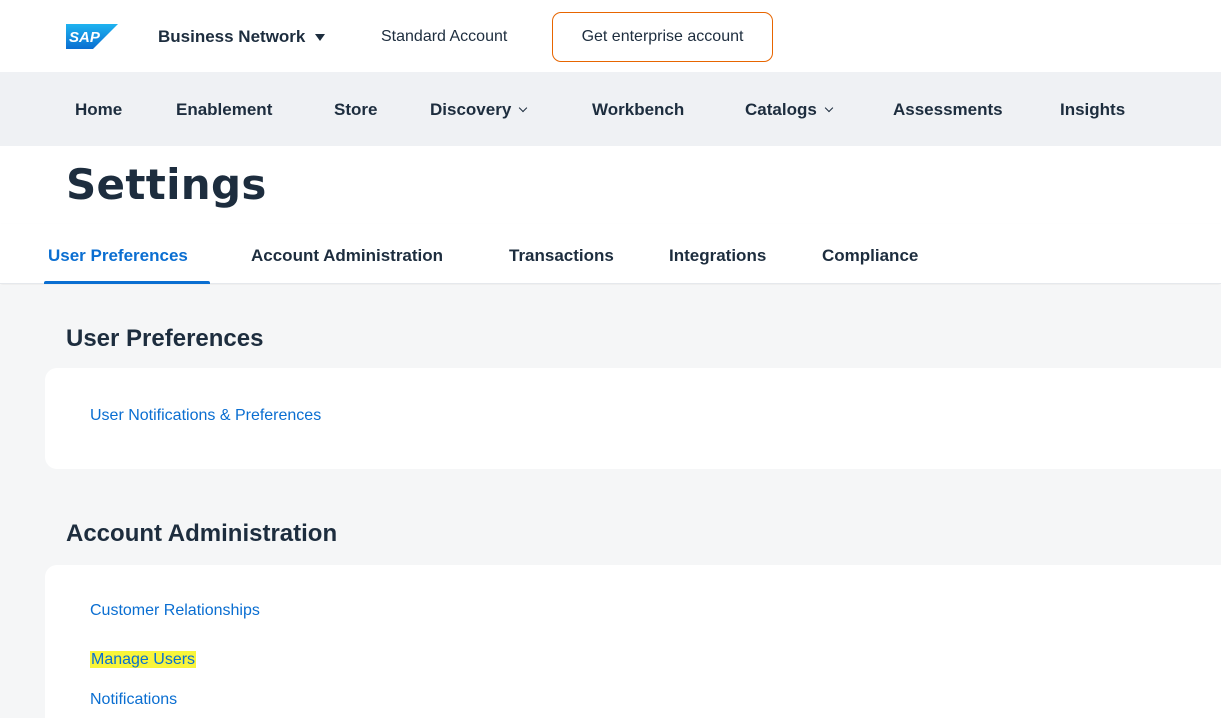  Describe the element at coordinates (118, 256) in the screenshot. I see `tab-user-preferences: User Preferences` at that location.